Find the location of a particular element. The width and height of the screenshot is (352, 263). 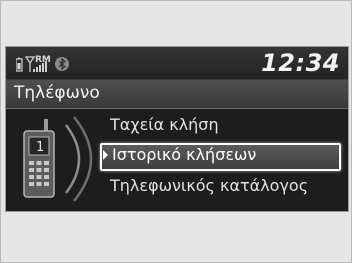

phone-display-number: 1 is located at coordinates (40, 147).